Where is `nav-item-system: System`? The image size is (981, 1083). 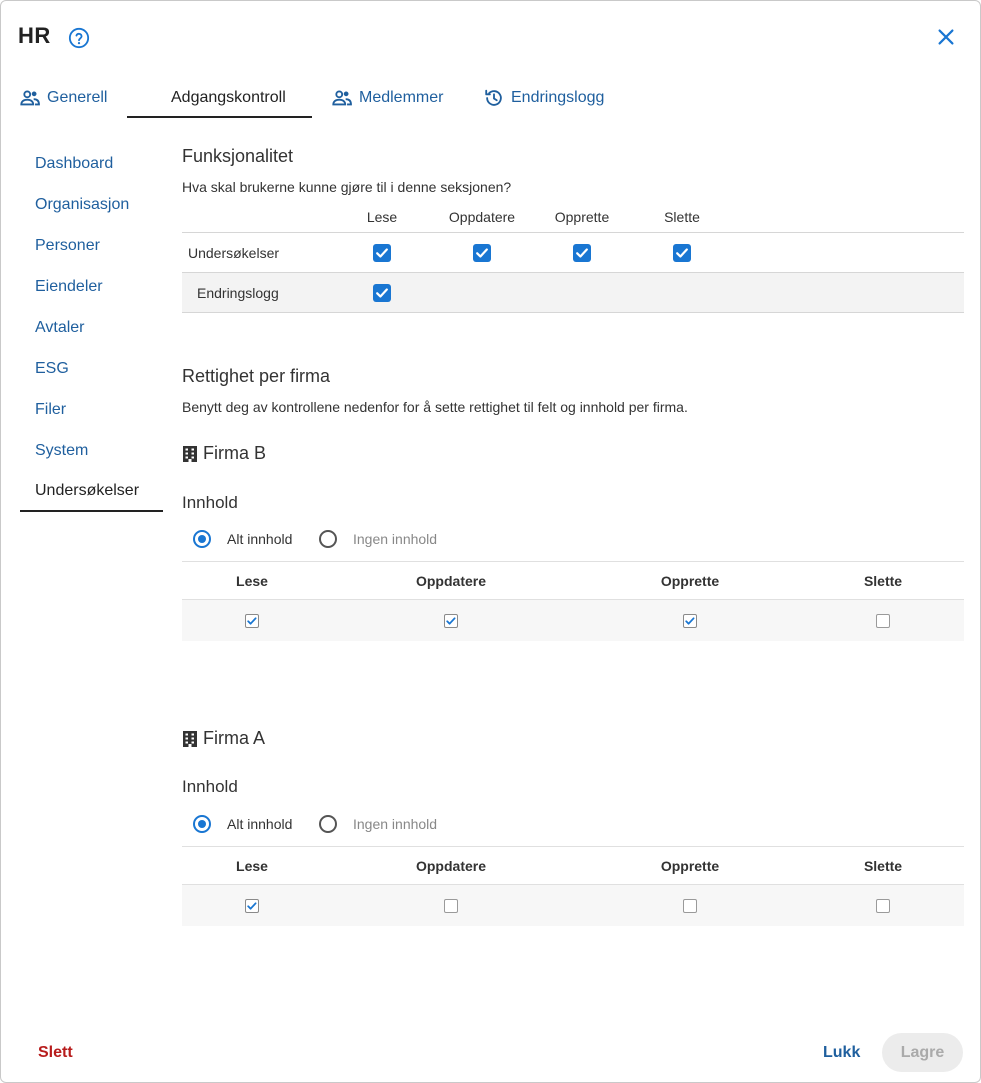
nav-item-system: System is located at coordinates (91, 450).